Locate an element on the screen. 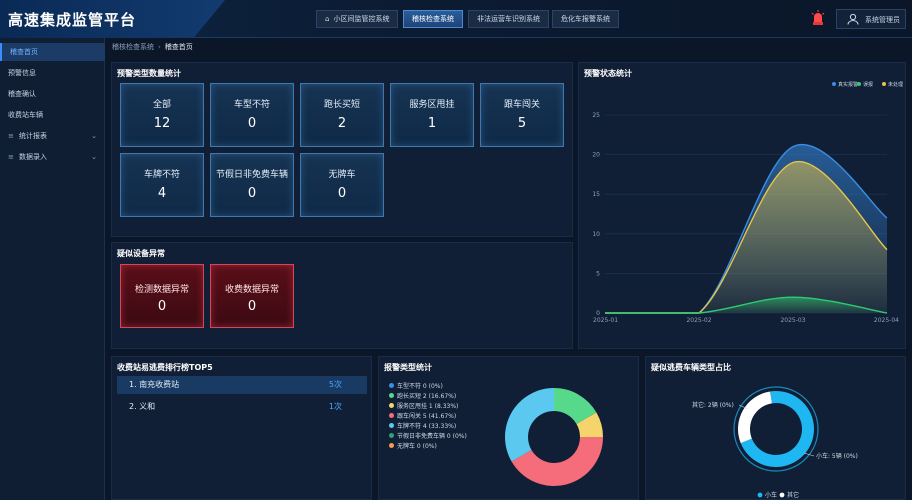 This screenshot has height=500, width=912. stat-label: 服务区甩挂 is located at coordinates (432, 105).